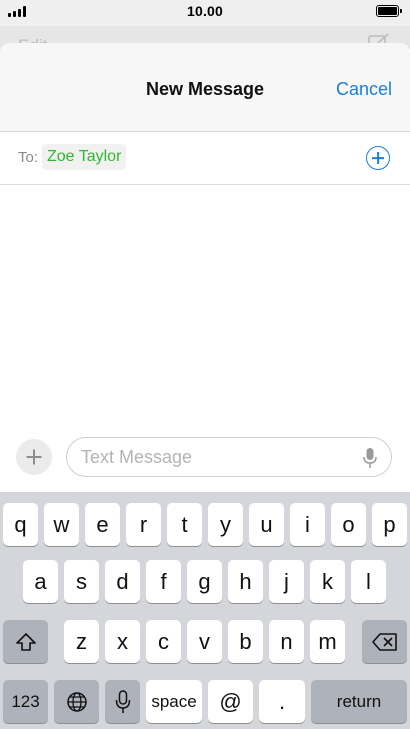  Describe the element at coordinates (122, 581) in the screenshot. I see `key-d: d` at that location.